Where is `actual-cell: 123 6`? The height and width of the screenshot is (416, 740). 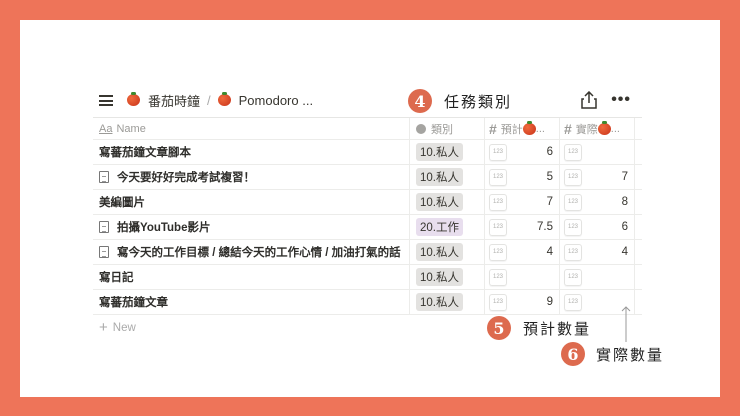 actual-cell: 123 6 is located at coordinates (596, 227).